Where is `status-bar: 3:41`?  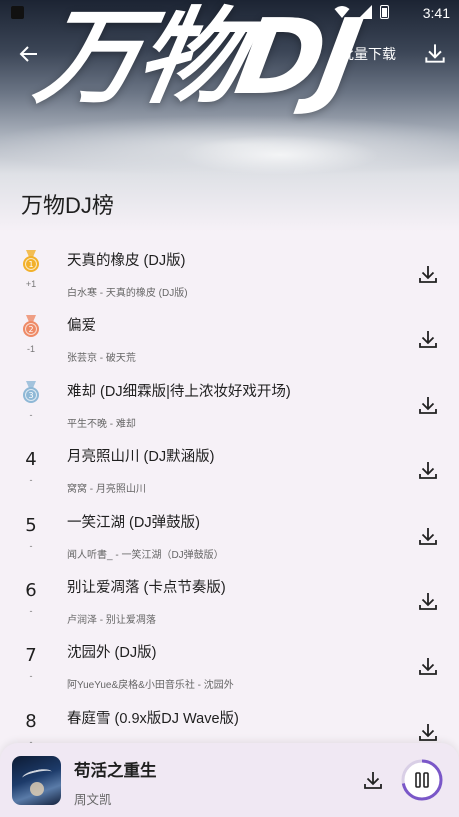 status-bar: 3:41 is located at coordinates (229, 13).